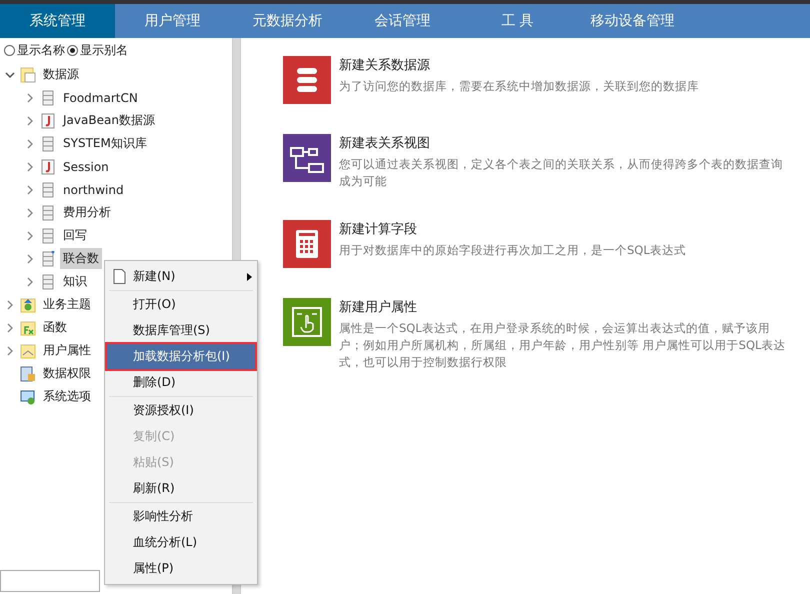  Describe the element at coordinates (181, 542) in the screenshot. I see `menu-item: 血统分析(L)` at that location.